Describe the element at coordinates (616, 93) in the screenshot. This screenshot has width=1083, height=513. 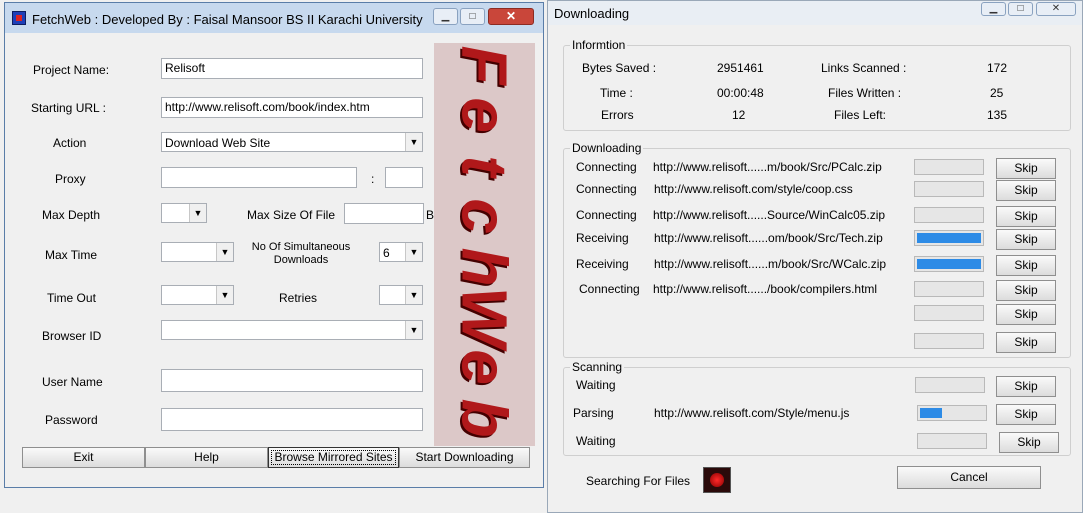
I see `time-label: Time :` at that location.